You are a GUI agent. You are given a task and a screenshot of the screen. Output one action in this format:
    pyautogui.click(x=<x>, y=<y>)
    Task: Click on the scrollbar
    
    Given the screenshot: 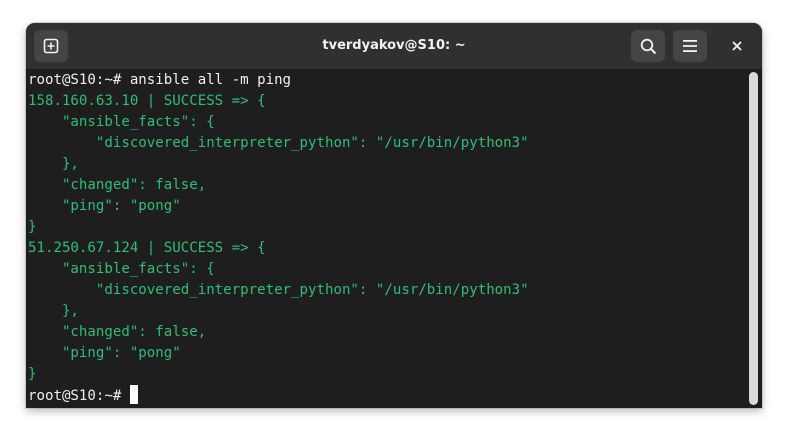 What is the action you would take?
    pyautogui.click(x=753, y=238)
    